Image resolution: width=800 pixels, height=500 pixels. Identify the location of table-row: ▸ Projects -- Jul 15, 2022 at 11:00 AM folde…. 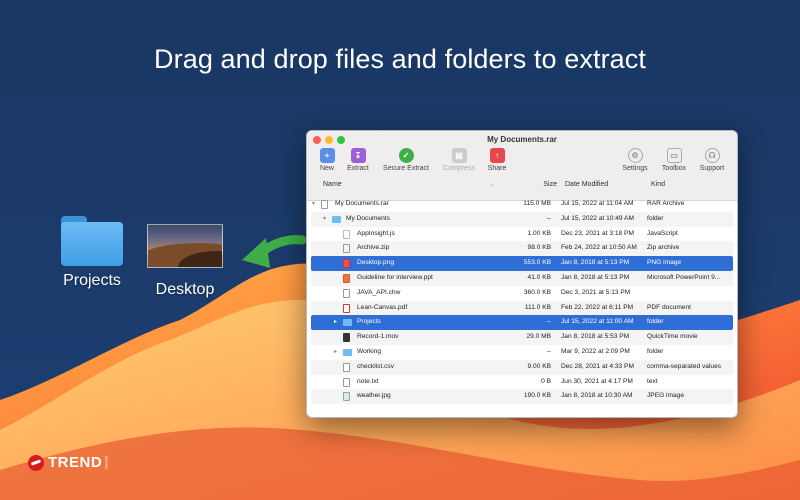
(522, 323).